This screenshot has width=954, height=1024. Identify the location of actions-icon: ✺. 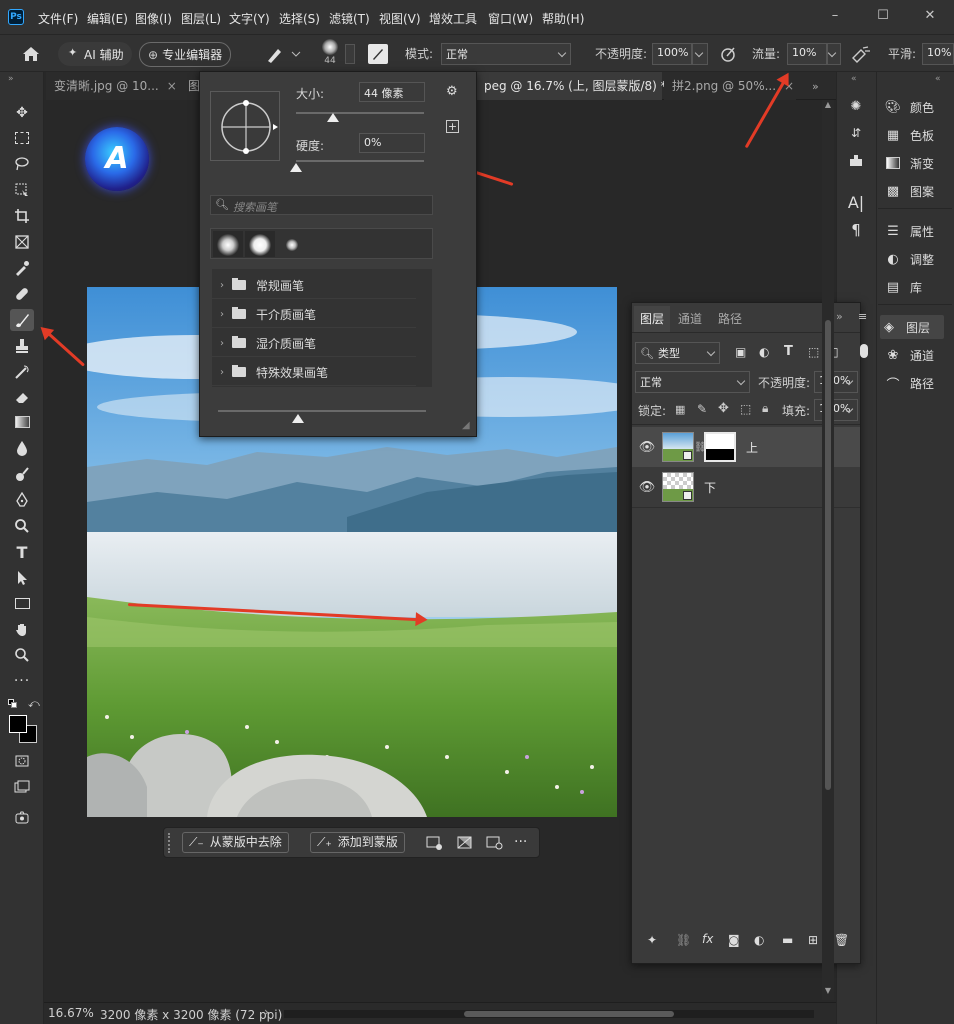
(856, 108).